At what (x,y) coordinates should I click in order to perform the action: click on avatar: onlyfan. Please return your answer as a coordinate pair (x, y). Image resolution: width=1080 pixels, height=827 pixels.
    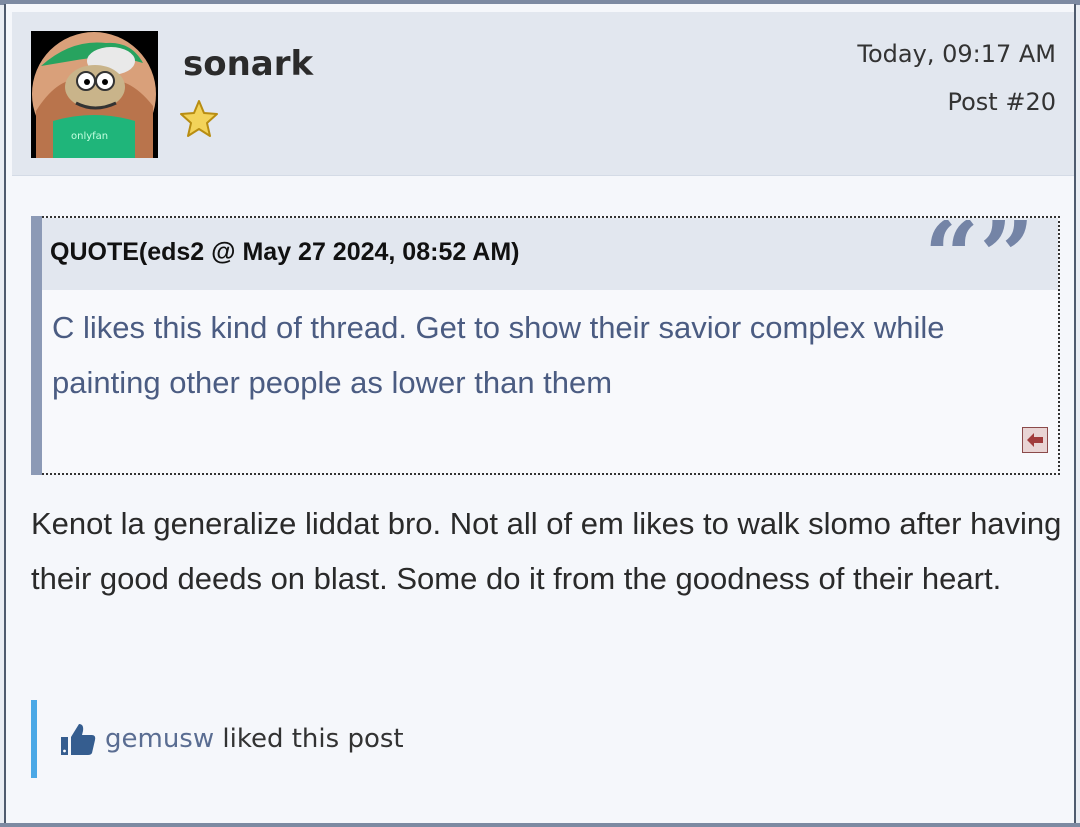
    Looking at the image, I should click on (94, 94).